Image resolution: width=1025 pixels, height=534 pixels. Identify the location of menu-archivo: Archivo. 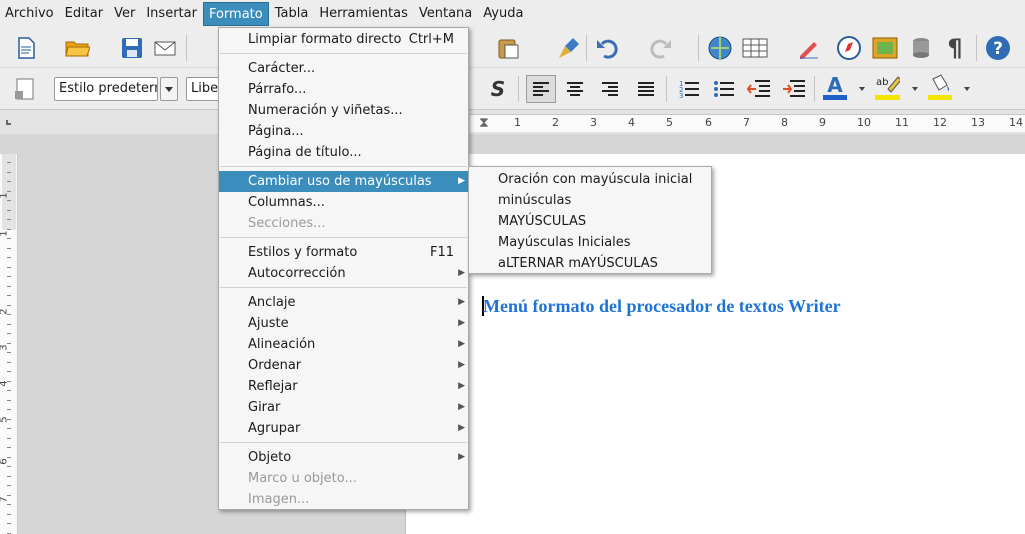
(29, 14).